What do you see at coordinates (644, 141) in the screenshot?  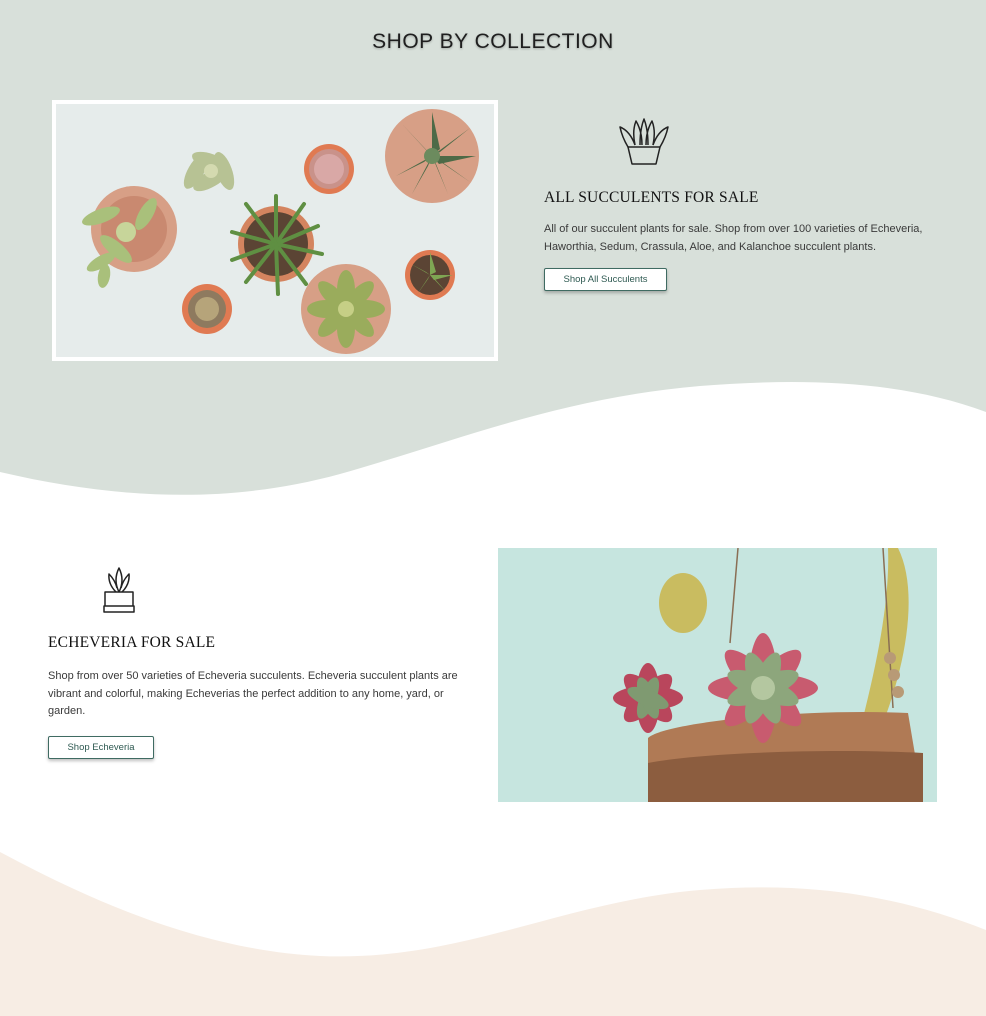 I see `succulent-pot-icon` at bounding box center [644, 141].